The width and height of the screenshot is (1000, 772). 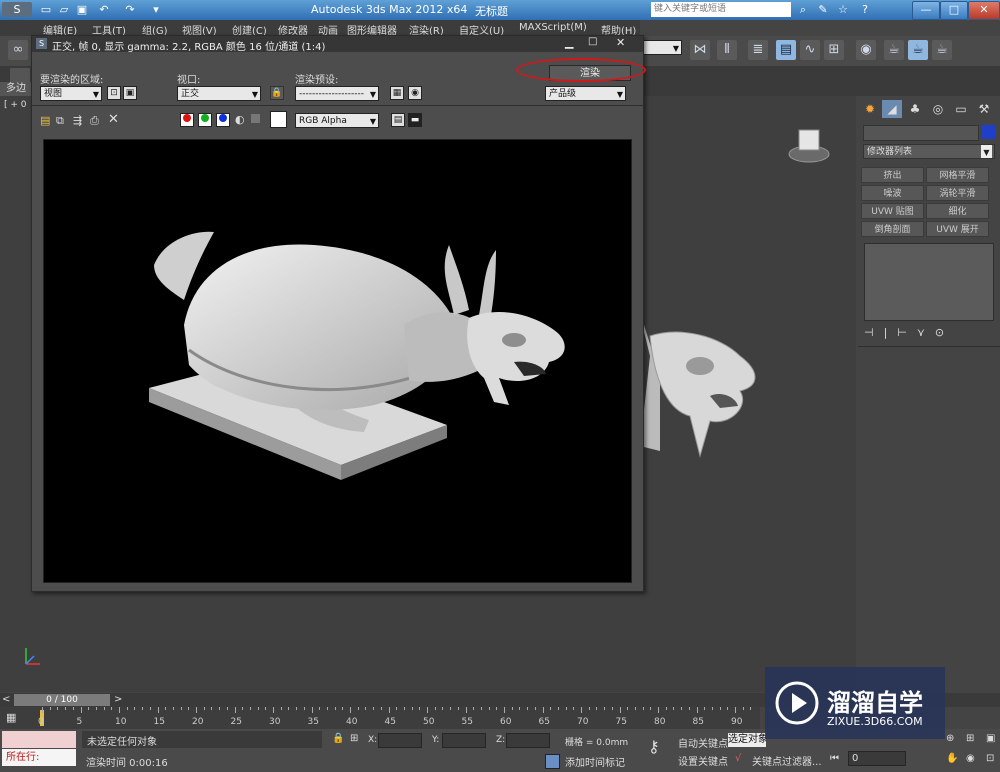 I want to click on swatch-color, so click(x=278, y=119).